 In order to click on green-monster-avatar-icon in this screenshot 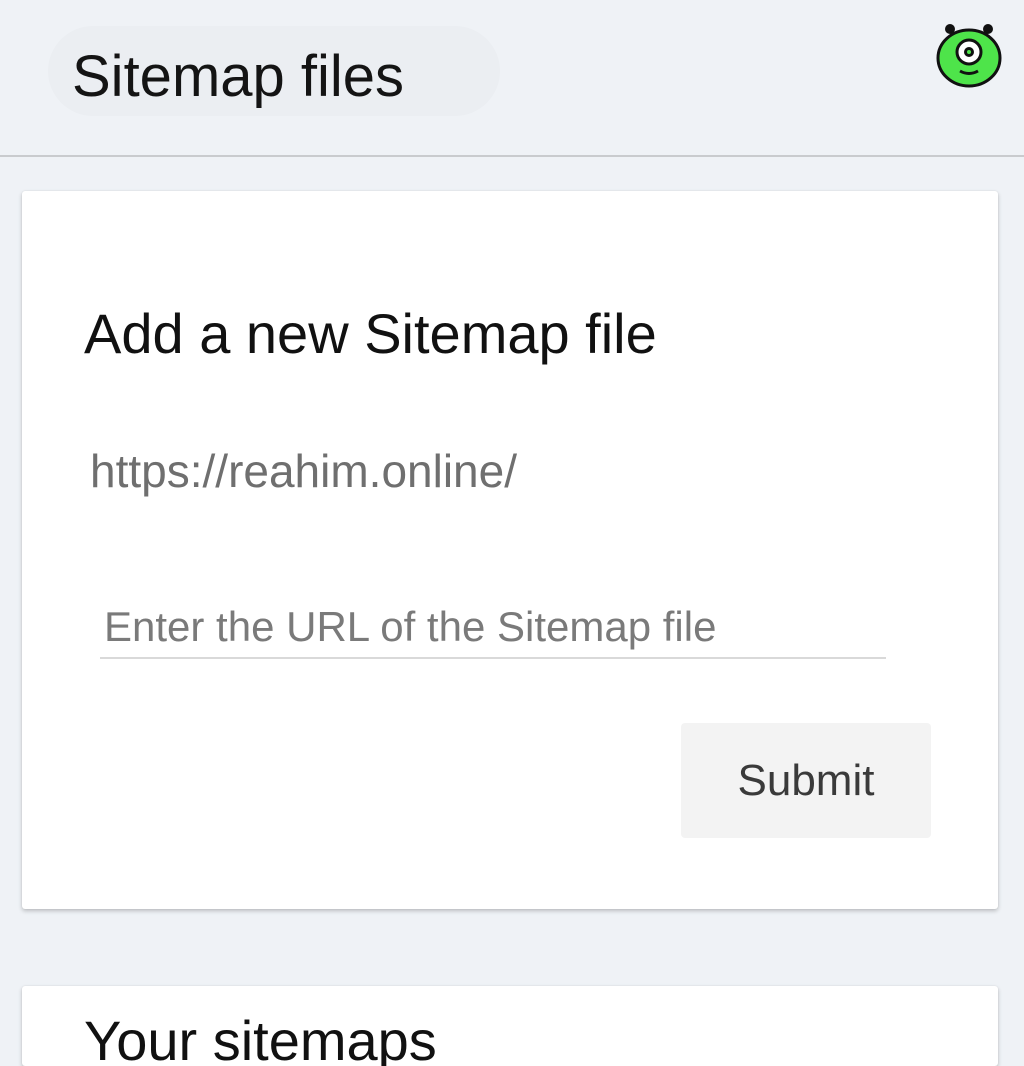, I will do `click(969, 56)`.